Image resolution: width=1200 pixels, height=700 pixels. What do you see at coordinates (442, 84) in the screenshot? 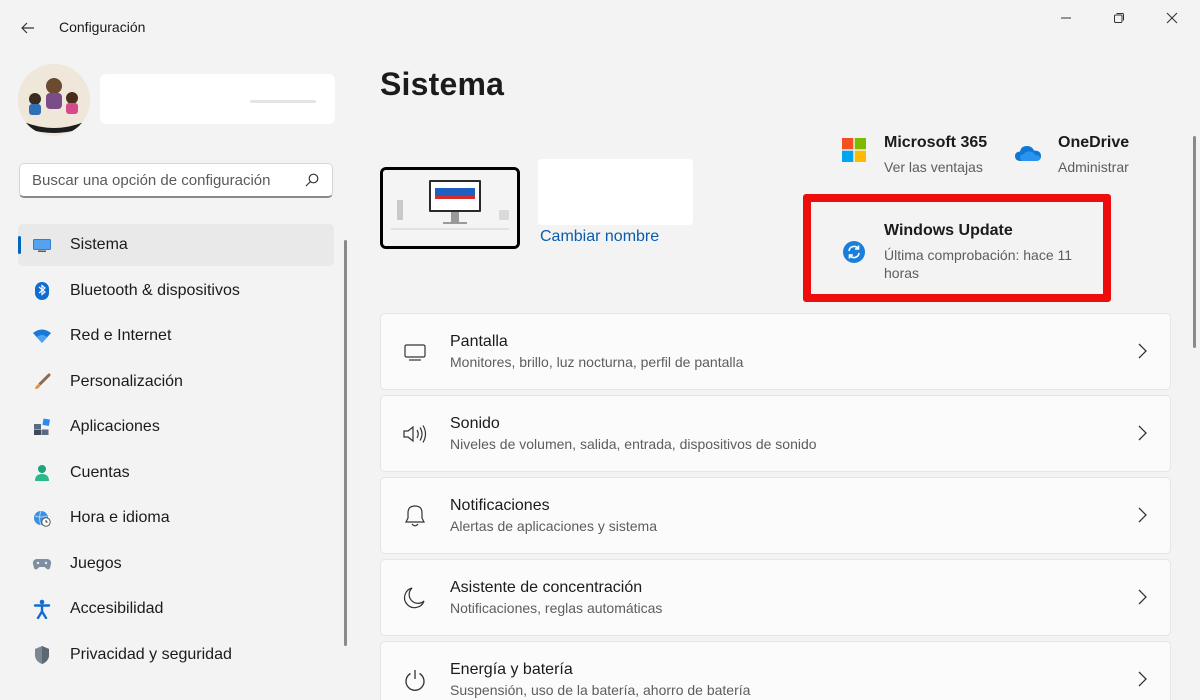
I see `page-title: Sistema` at bounding box center [442, 84].